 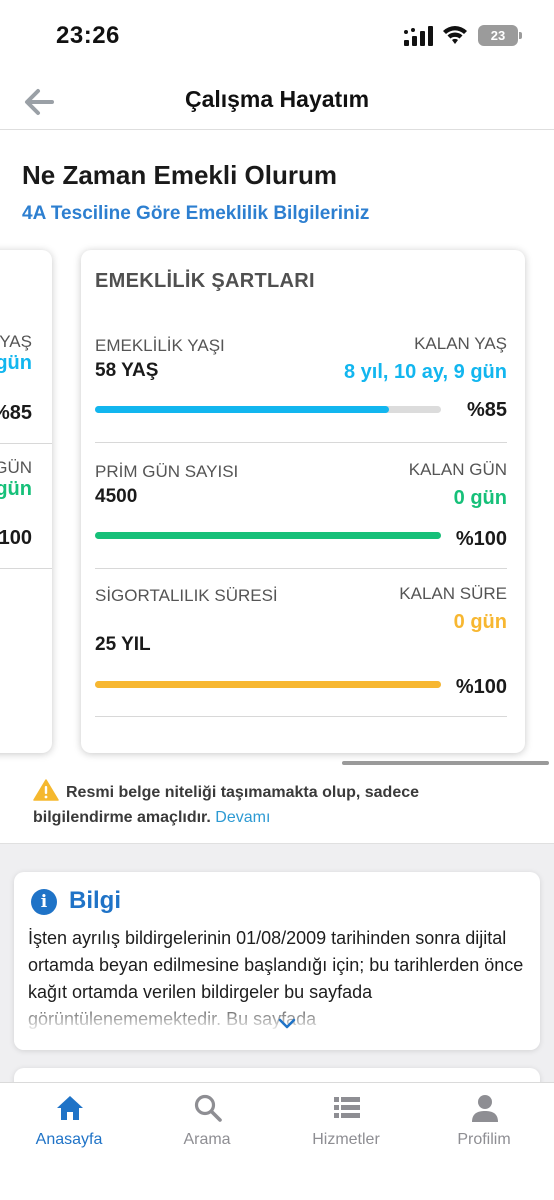 What do you see at coordinates (44, 902) in the screenshot?
I see `info-icon: i` at bounding box center [44, 902].